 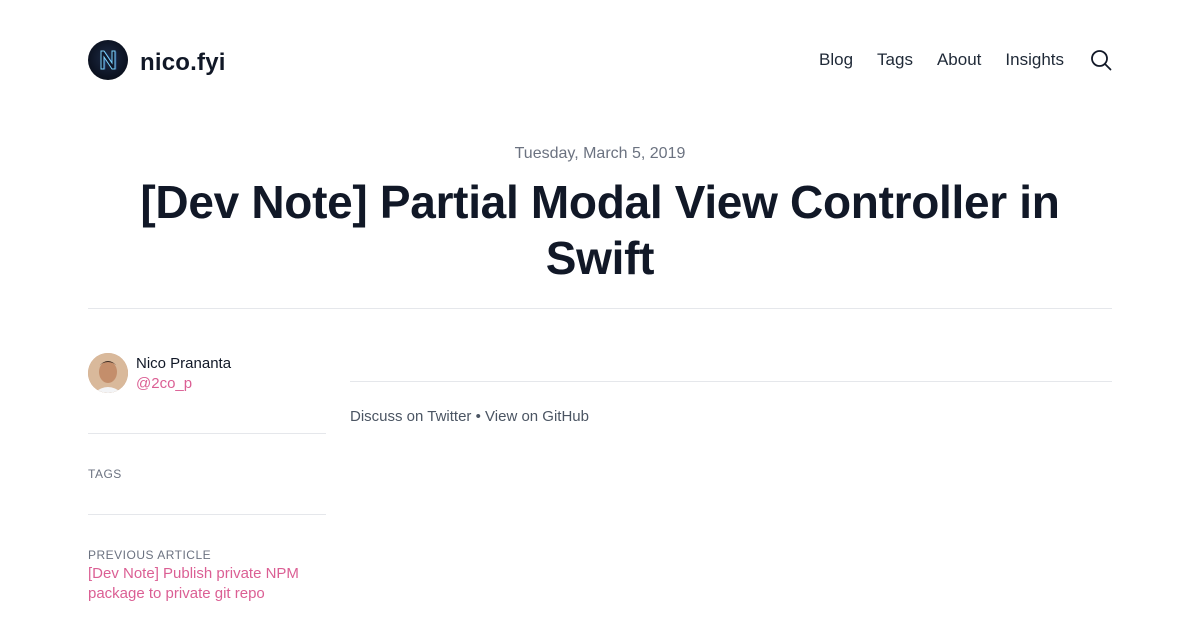 I want to click on content-divider, so click(x=731, y=381).